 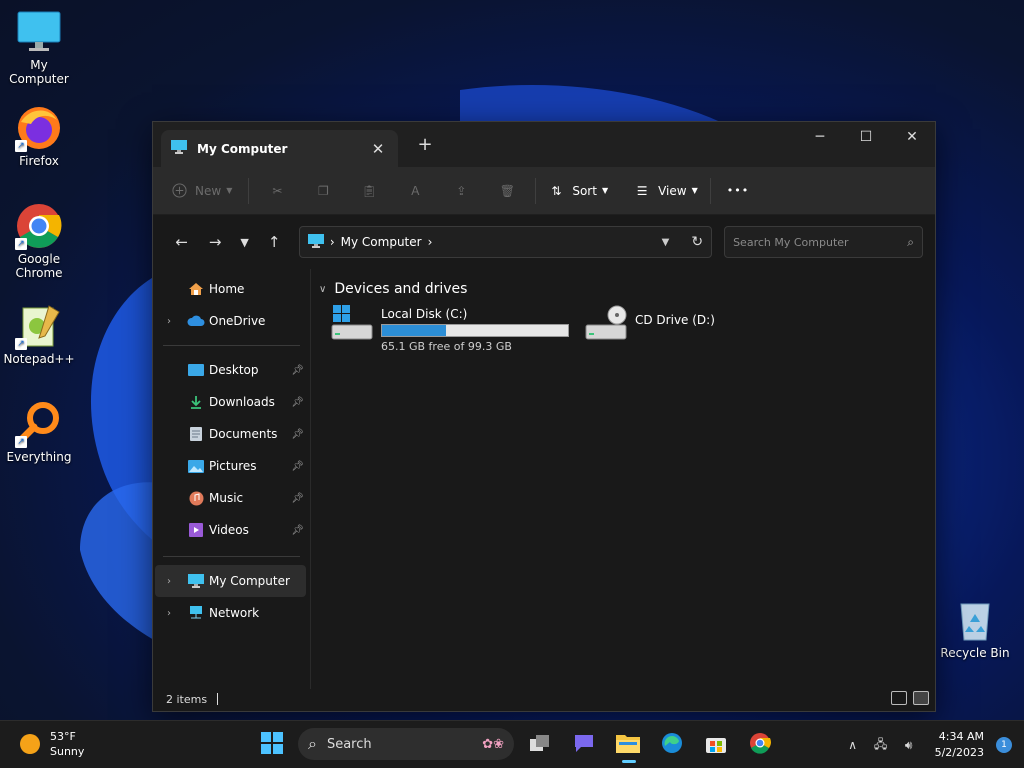 What do you see at coordinates (39, 136) in the screenshot?
I see `desktop-icon-firefox: ↗ Firefox` at bounding box center [39, 136].